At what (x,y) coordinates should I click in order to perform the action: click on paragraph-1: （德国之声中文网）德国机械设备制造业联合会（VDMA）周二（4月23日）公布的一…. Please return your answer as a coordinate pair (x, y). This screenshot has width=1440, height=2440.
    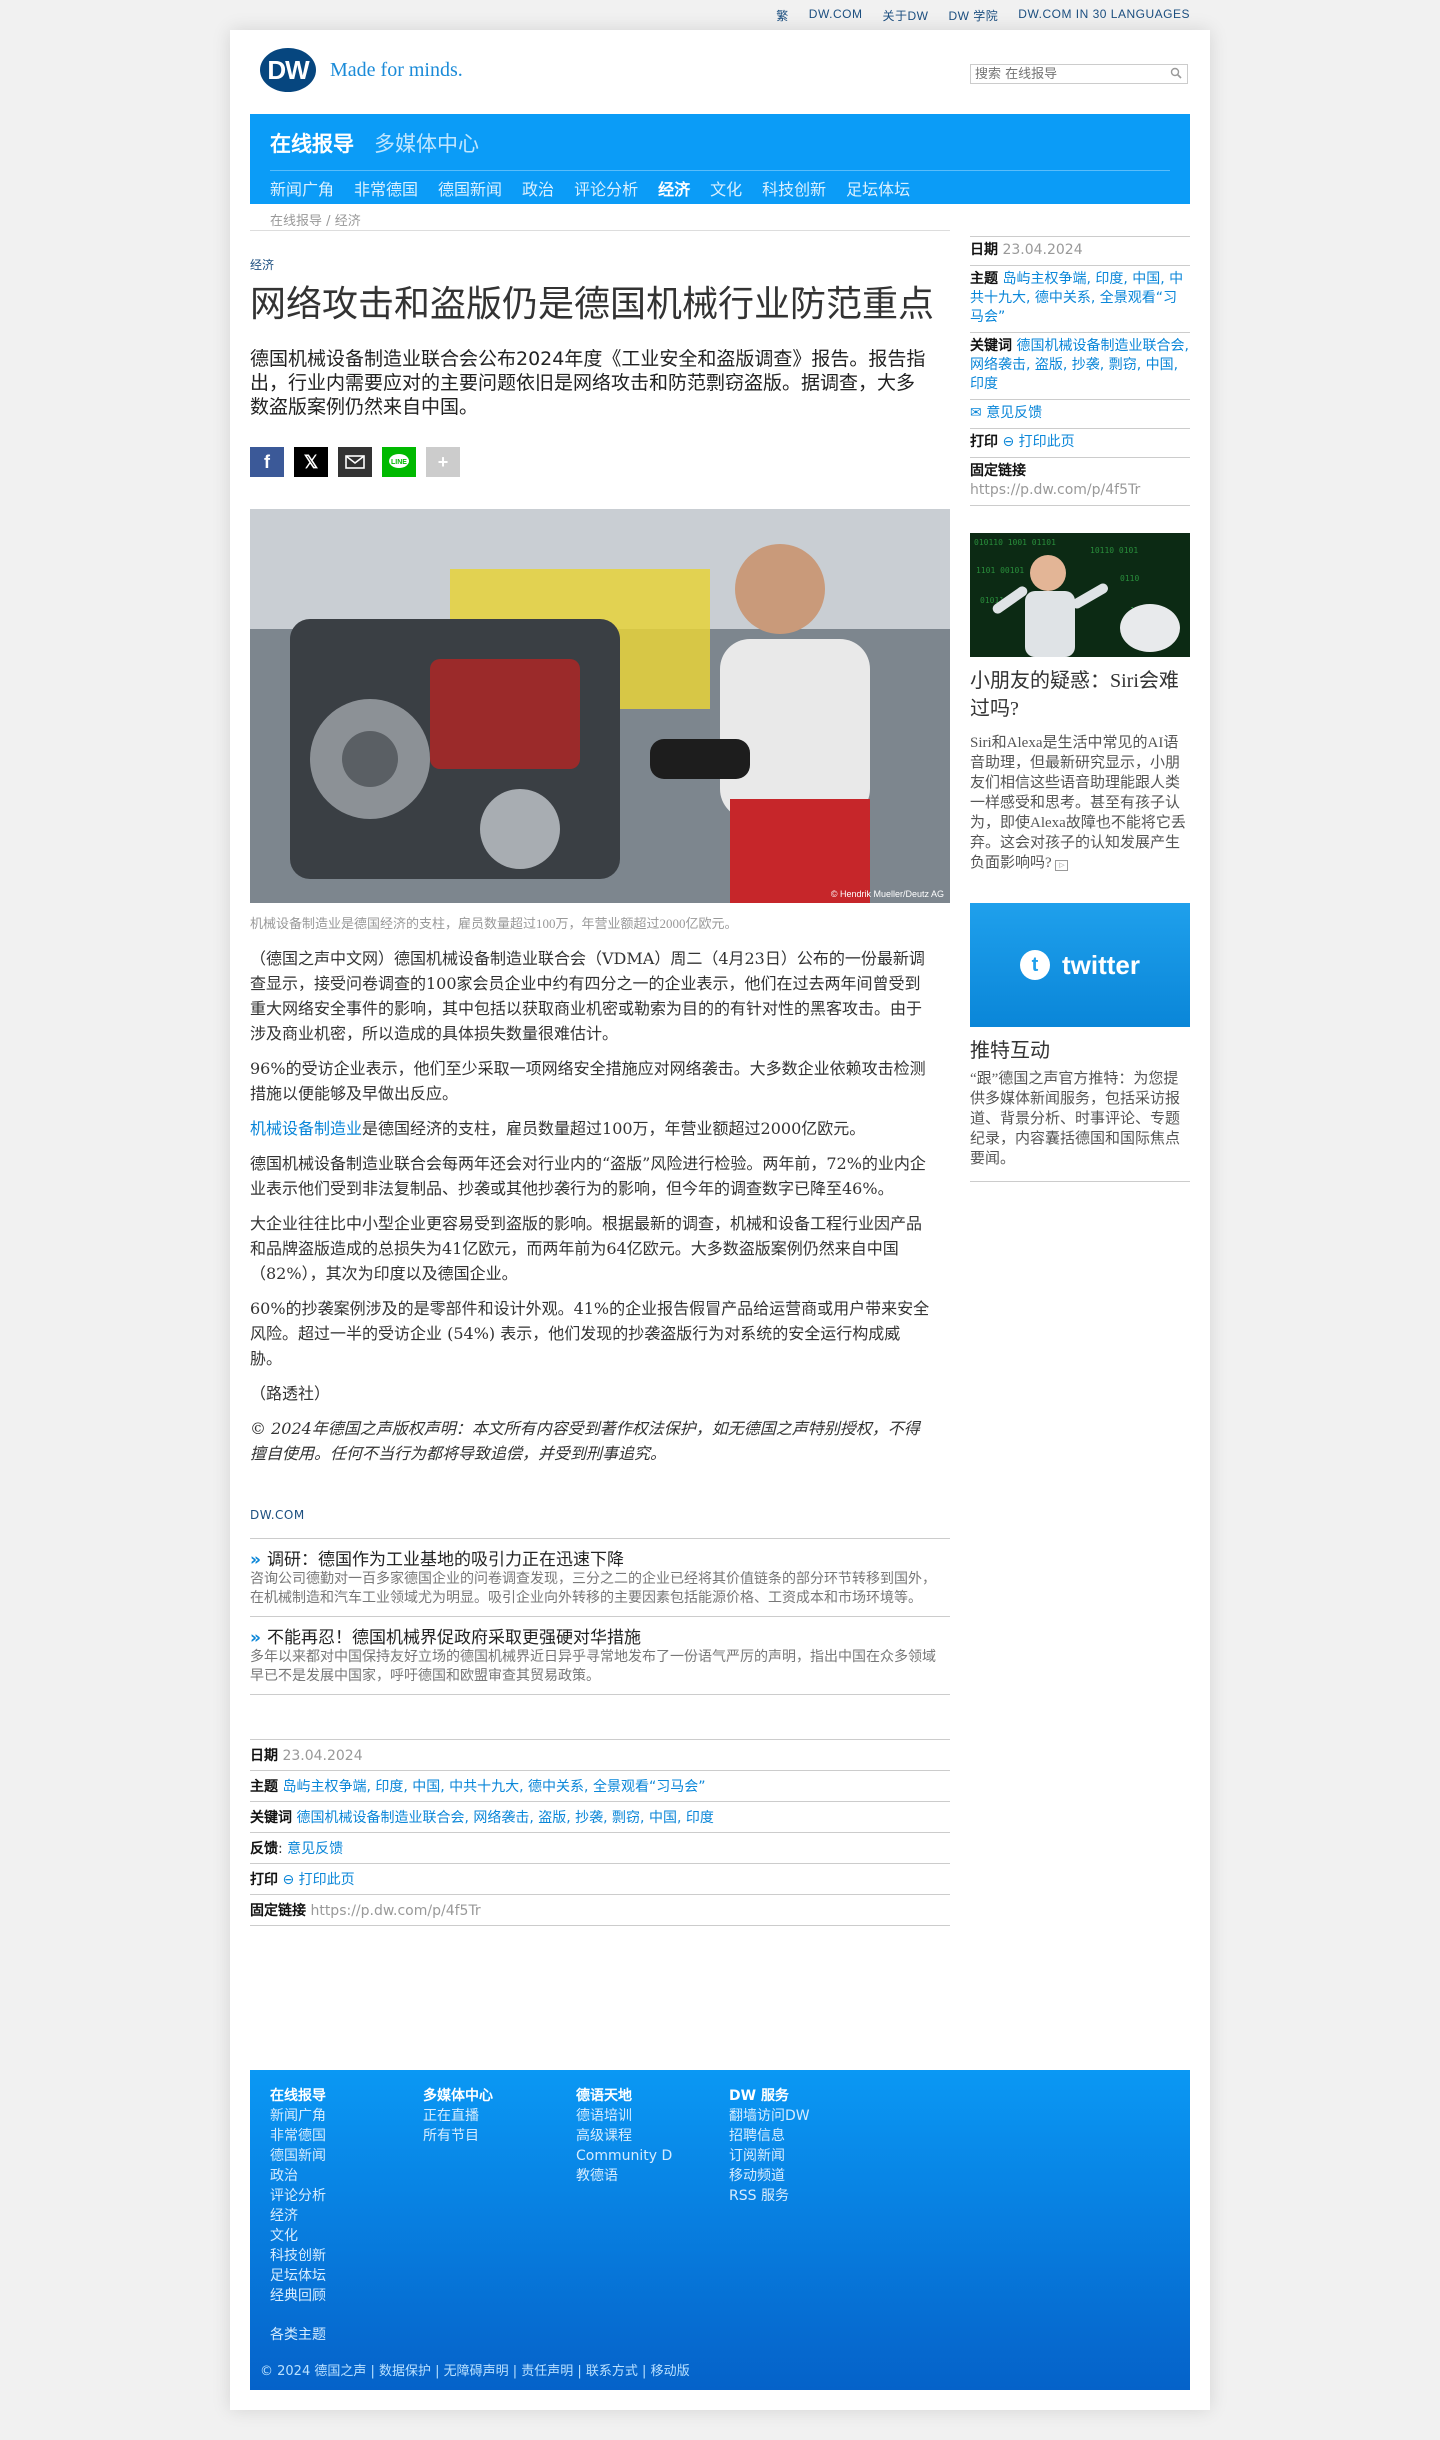
    Looking at the image, I should click on (587, 996).